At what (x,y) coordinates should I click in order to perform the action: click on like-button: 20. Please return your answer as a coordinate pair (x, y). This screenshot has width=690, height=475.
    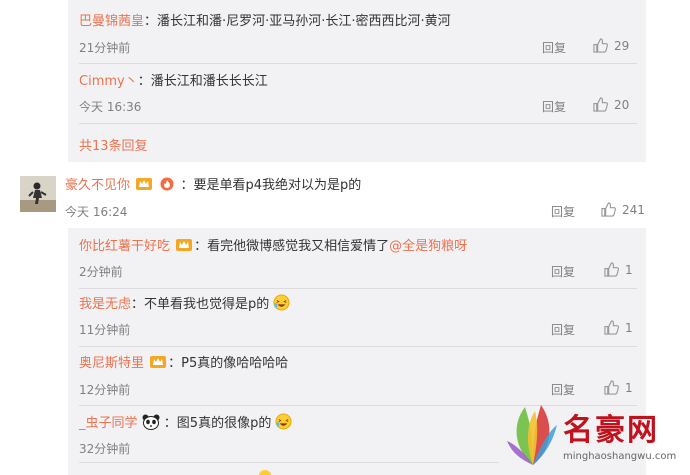
    Looking at the image, I should click on (611, 104).